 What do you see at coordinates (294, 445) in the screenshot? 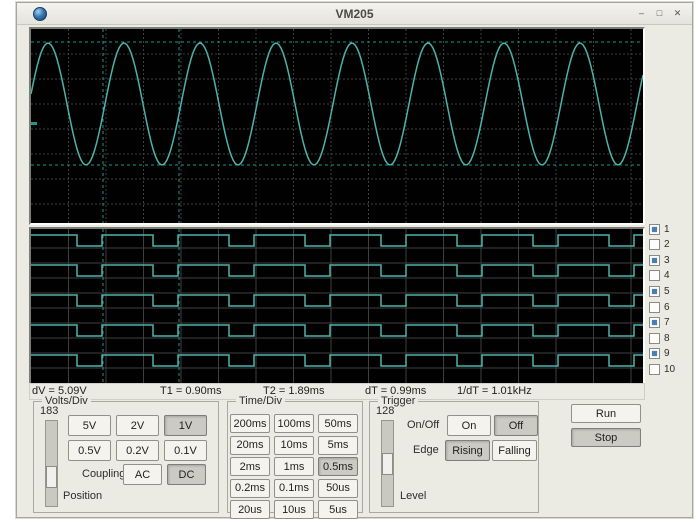
I see `time-btn-10ms: 10ms` at bounding box center [294, 445].